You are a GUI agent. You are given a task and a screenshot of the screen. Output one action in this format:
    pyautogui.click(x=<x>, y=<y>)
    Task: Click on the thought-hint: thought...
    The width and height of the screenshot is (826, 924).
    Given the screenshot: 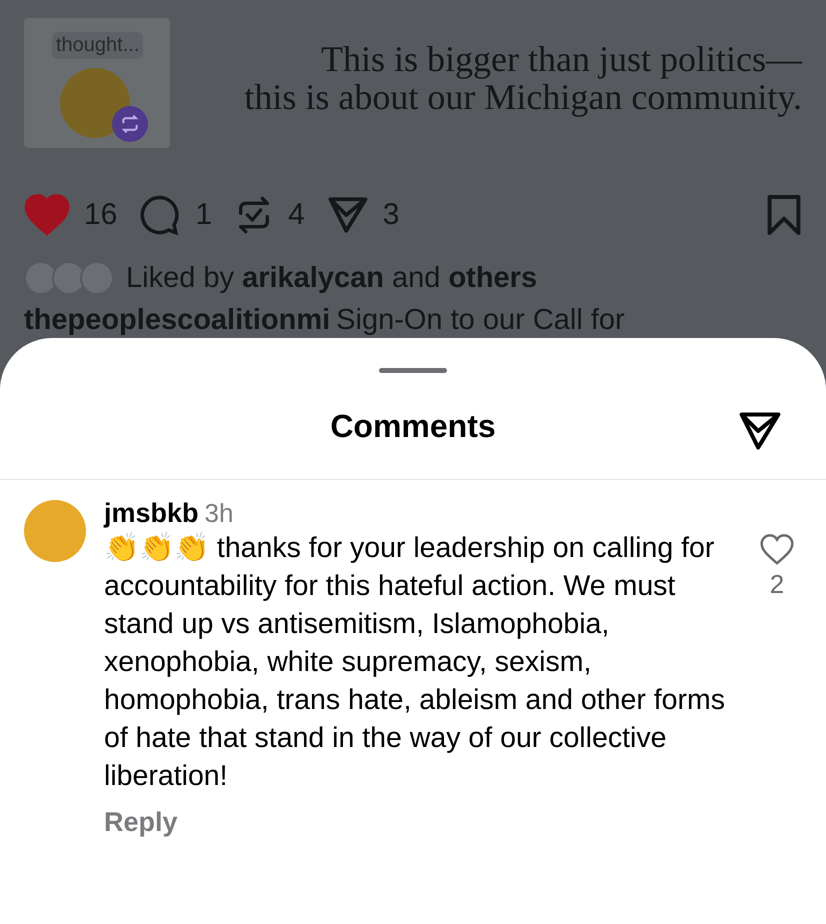 What is the action you would take?
    pyautogui.click(x=98, y=45)
    